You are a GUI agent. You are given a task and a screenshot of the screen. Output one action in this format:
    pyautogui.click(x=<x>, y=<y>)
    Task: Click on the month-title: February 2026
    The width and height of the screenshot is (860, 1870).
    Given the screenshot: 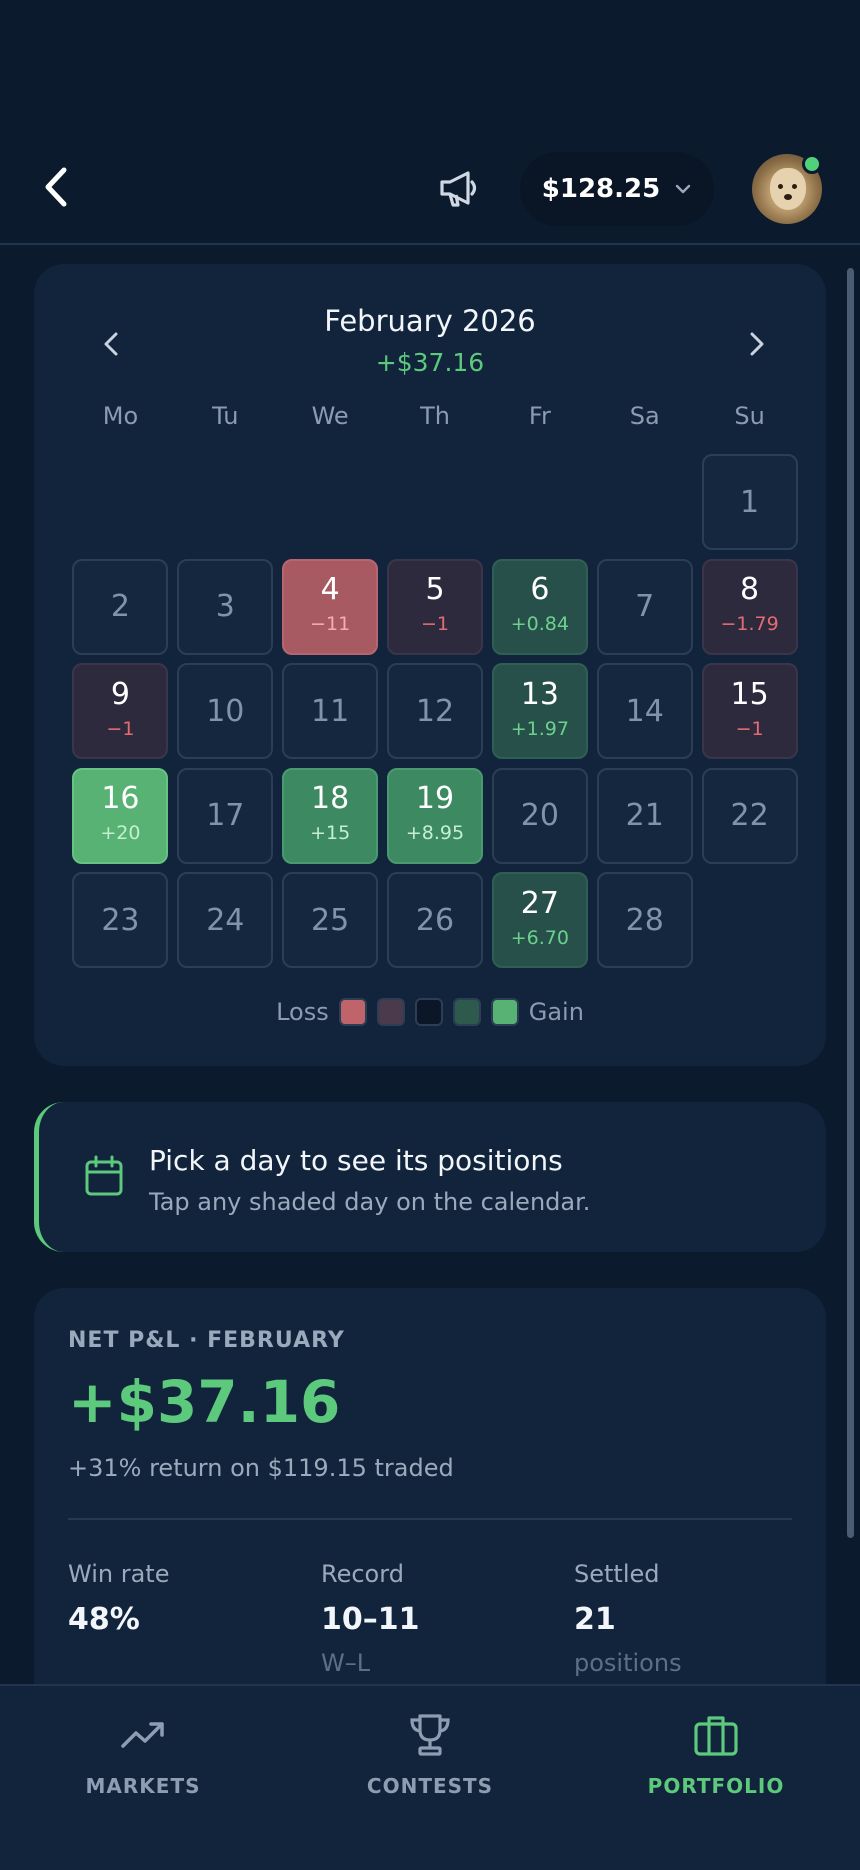 What is the action you would take?
    pyautogui.click(x=430, y=321)
    